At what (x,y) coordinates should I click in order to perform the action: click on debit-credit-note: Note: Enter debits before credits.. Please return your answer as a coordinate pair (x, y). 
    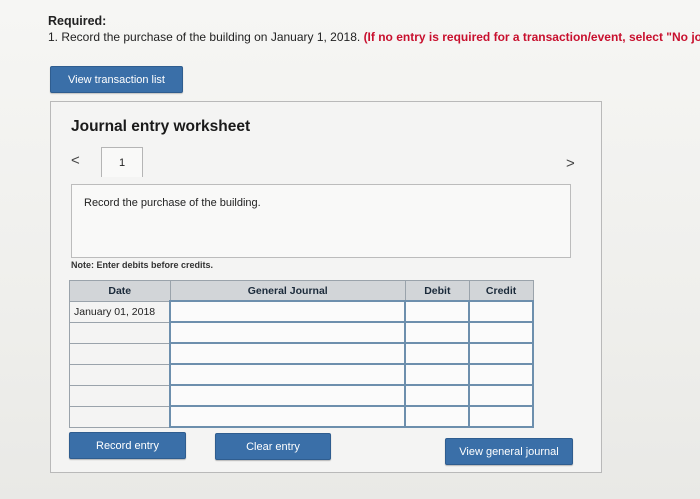
    Looking at the image, I should click on (142, 265).